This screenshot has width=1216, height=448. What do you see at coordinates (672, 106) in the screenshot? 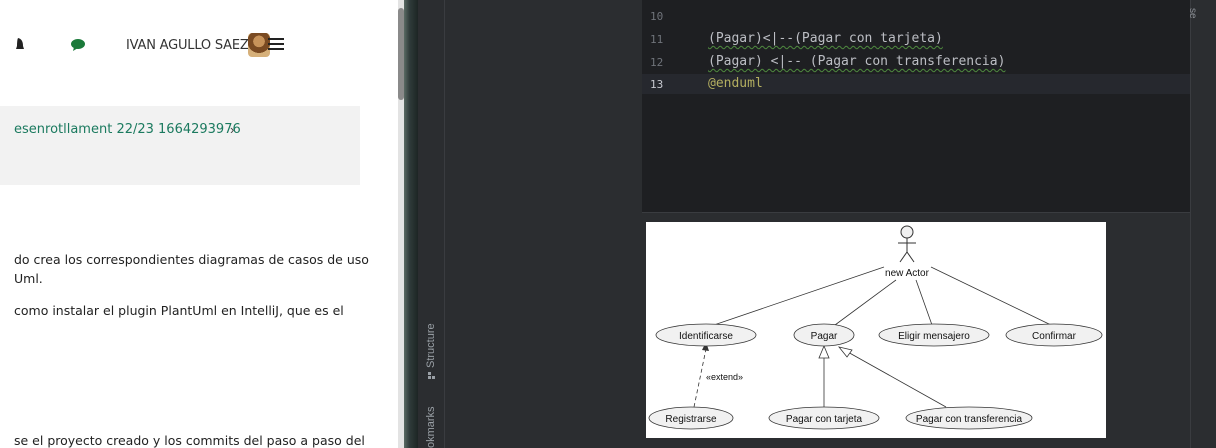
I see `line-gutter` at bounding box center [672, 106].